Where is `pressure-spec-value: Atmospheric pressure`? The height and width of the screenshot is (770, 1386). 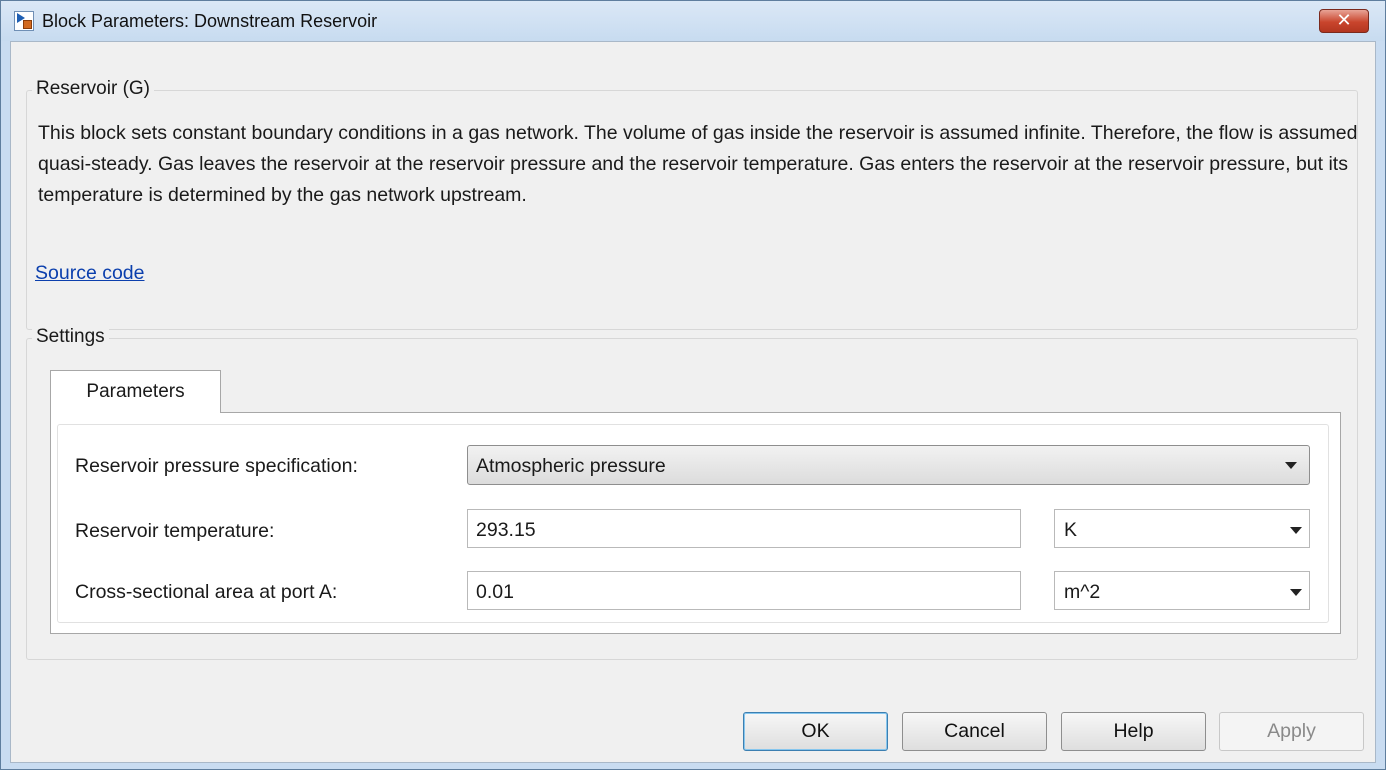
pressure-spec-value: Atmospheric pressure is located at coordinates (571, 466).